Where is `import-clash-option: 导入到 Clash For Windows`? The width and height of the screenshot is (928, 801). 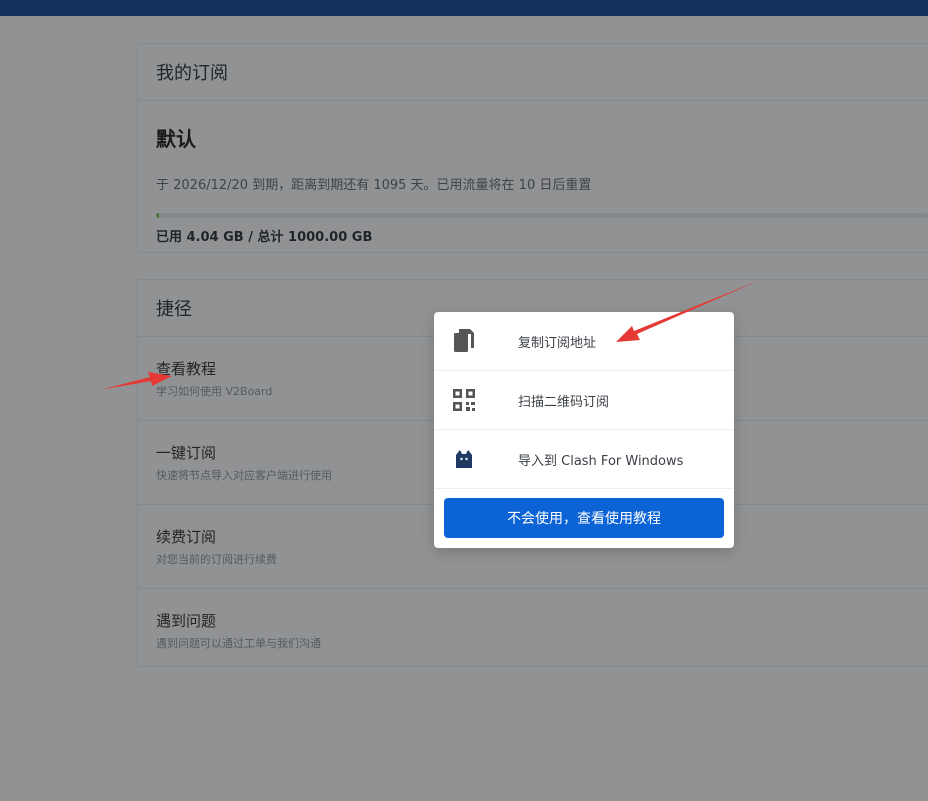
import-clash-option: 导入到 Clash For Windows is located at coordinates (584, 459).